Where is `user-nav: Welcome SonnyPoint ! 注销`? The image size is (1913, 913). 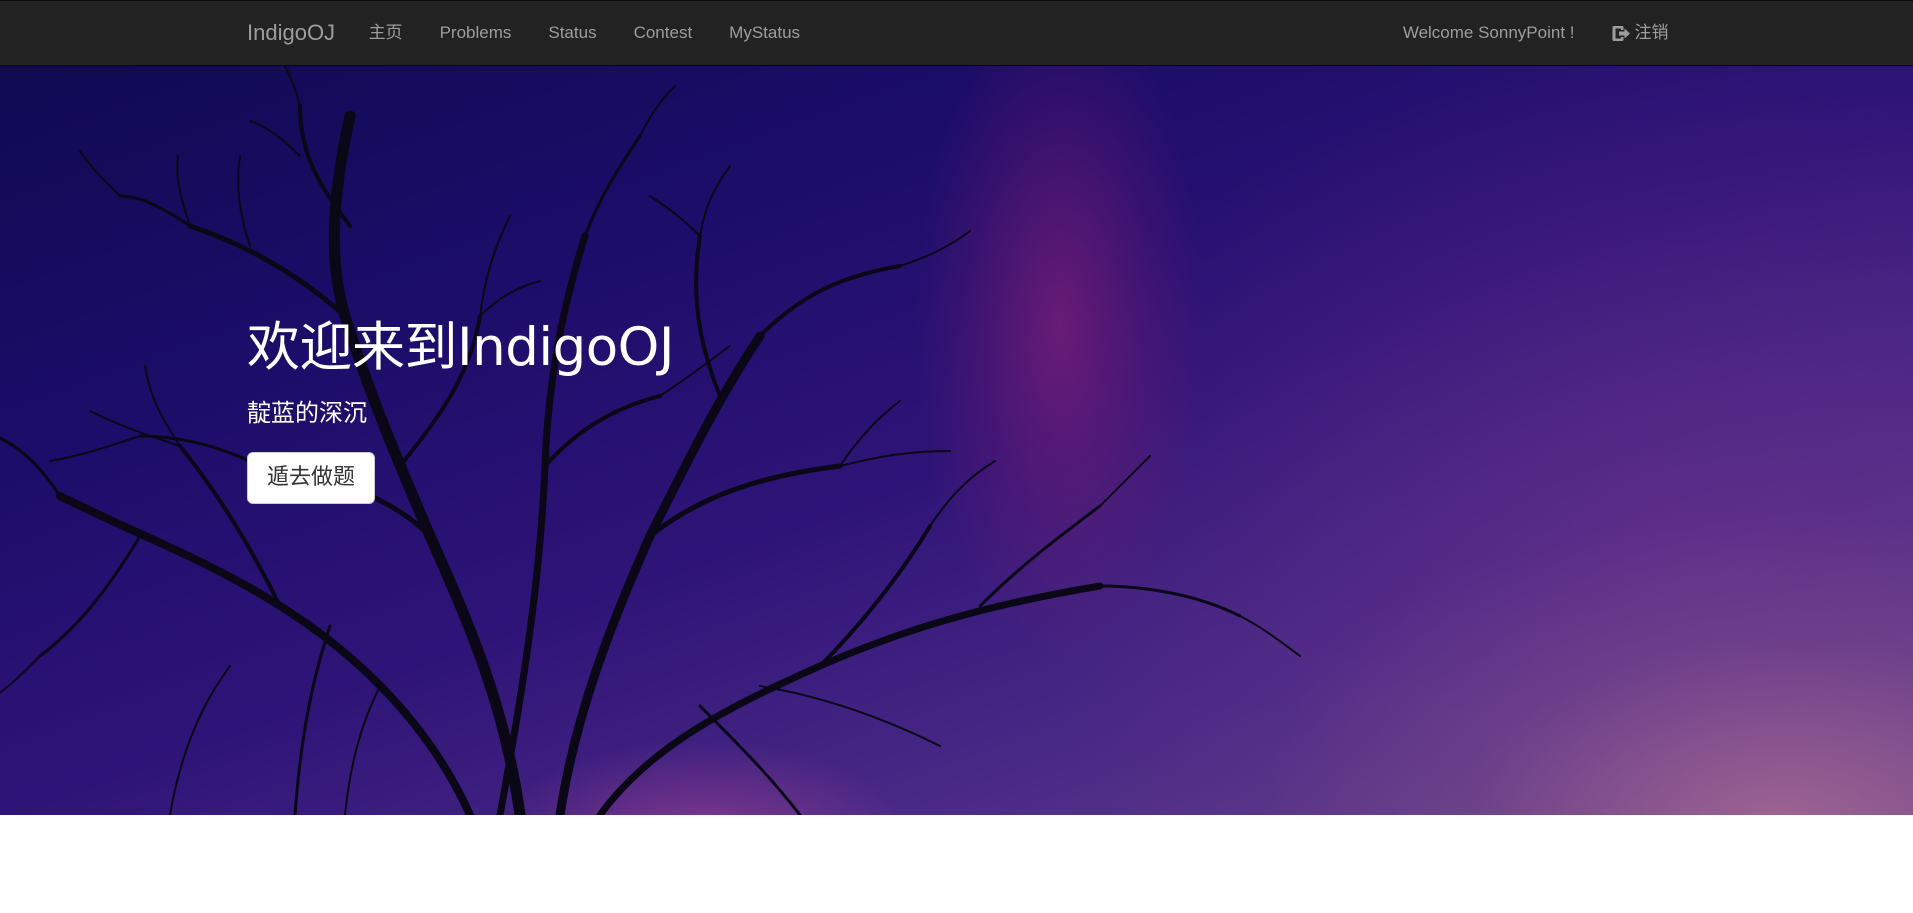 user-nav: Welcome SonnyPoint ! 注销 is located at coordinates (1535, 33).